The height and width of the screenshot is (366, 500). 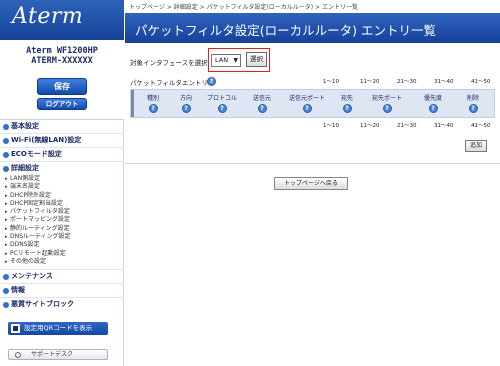 I want to click on column-header: 宛先 ?, so click(x=346, y=104).